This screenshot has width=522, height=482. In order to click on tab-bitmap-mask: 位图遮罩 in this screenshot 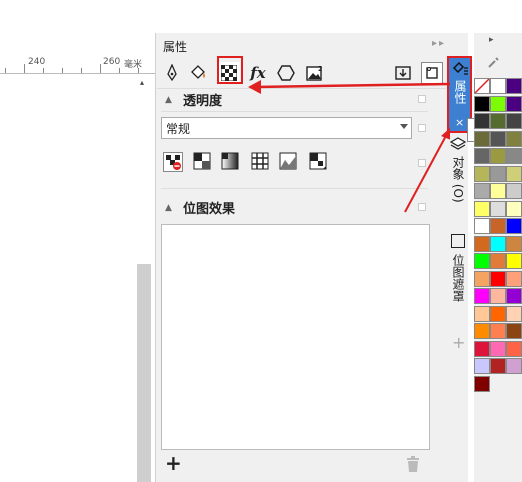, I will do `click(458, 278)`.